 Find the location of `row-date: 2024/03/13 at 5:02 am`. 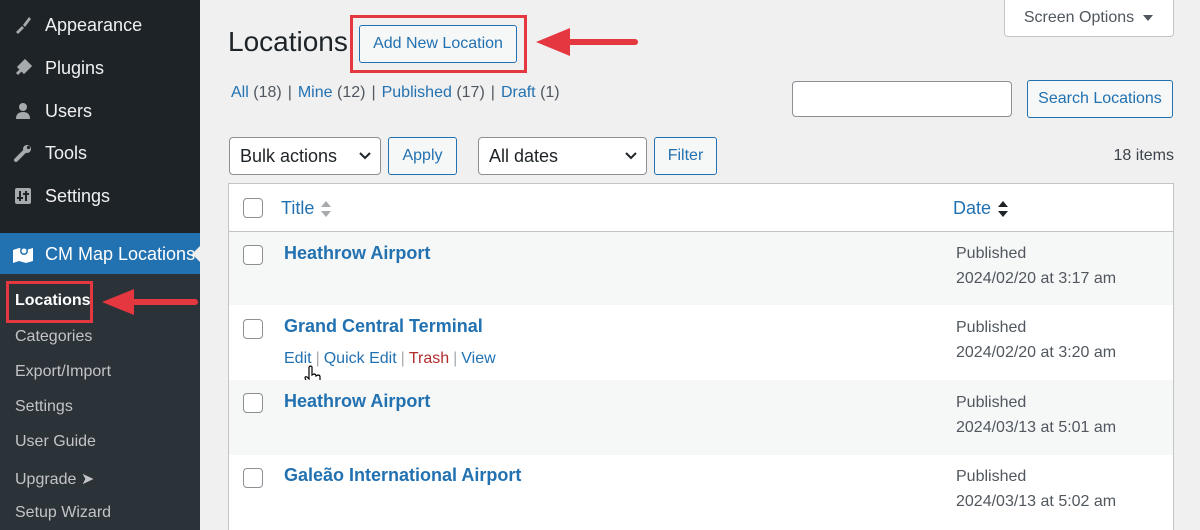

row-date: 2024/03/13 at 5:02 am is located at coordinates (1036, 501).